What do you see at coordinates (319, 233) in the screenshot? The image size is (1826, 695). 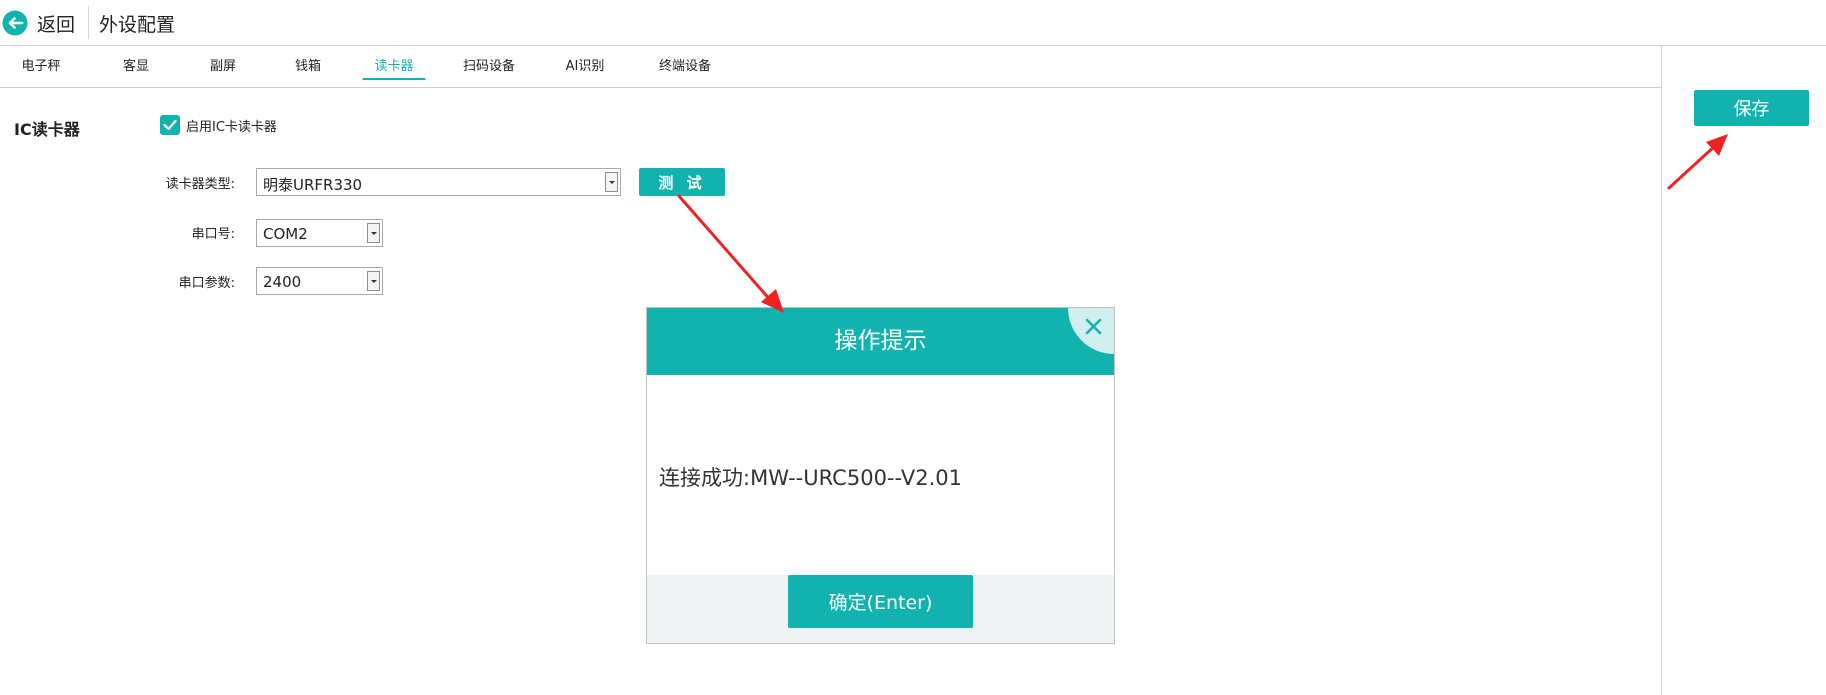 I see `port-select: COM2` at bounding box center [319, 233].